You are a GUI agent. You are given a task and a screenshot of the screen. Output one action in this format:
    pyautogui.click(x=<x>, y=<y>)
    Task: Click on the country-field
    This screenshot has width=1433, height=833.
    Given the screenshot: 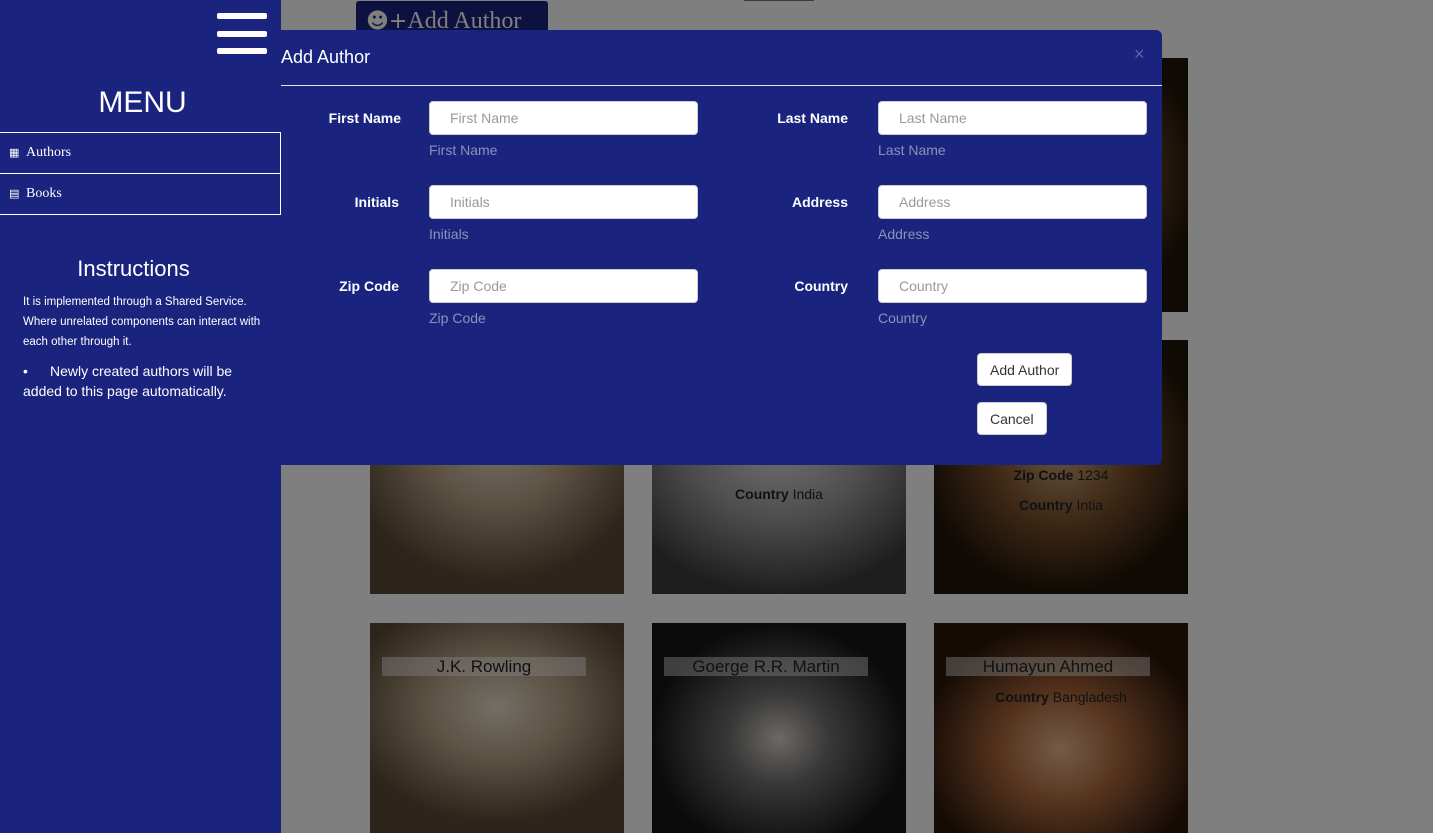 What is the action you would take?
    pyautogui.click(x=1012, y=286)
    